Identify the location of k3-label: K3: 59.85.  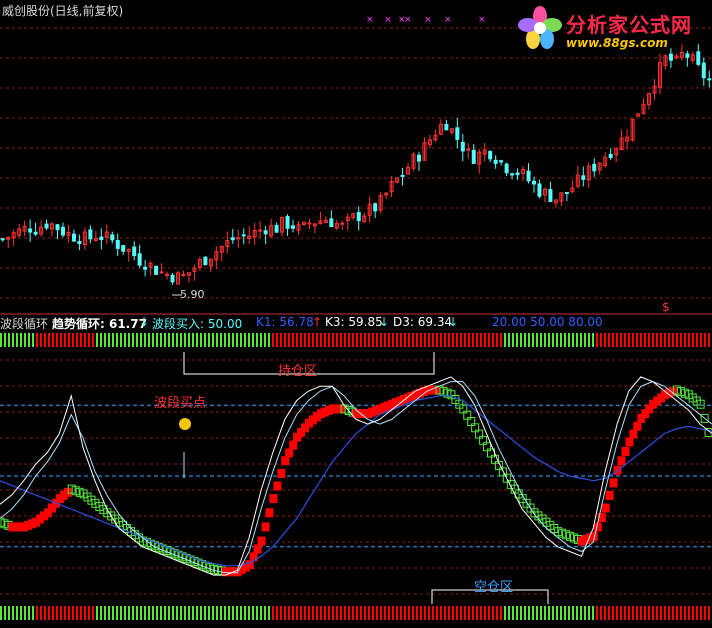
(354, 322).